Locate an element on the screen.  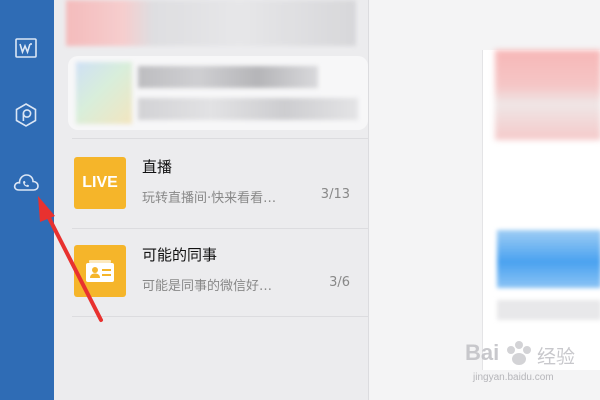
watermark-brand-2: 经验 is located at coordinates (556, 357).